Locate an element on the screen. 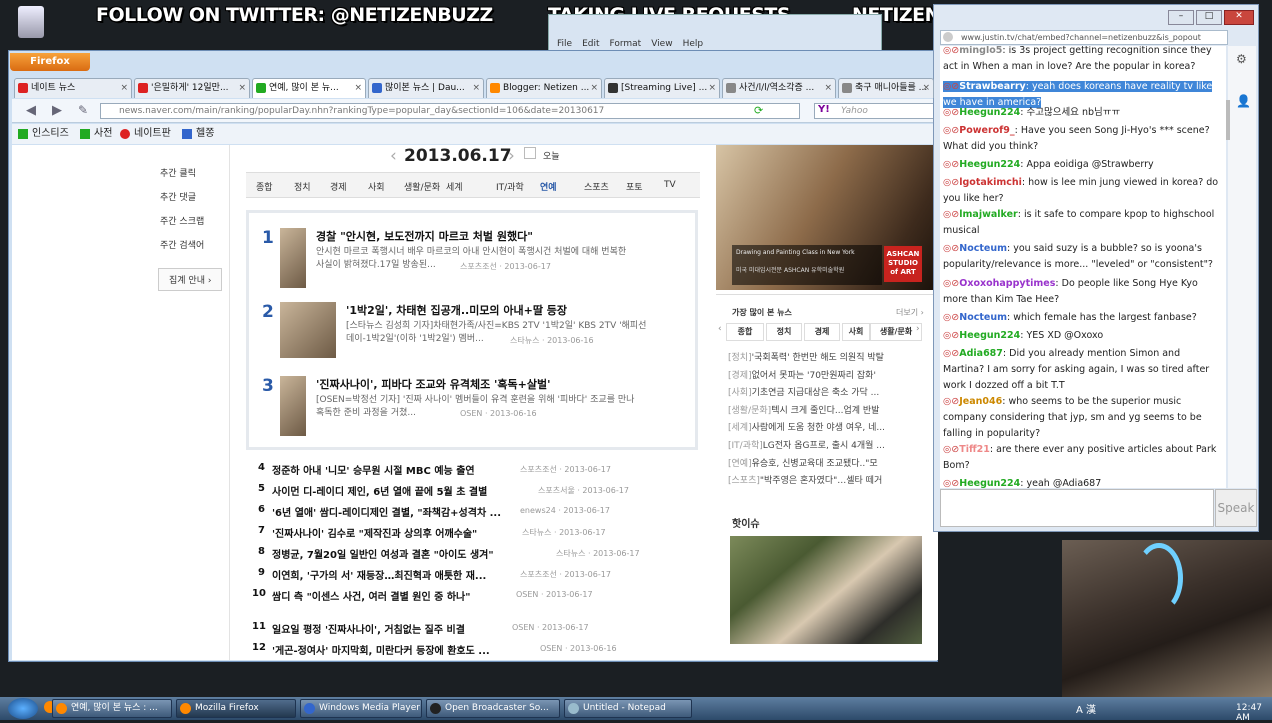  category-tab-8: 스포츠 is located at coordinates (596, 186).